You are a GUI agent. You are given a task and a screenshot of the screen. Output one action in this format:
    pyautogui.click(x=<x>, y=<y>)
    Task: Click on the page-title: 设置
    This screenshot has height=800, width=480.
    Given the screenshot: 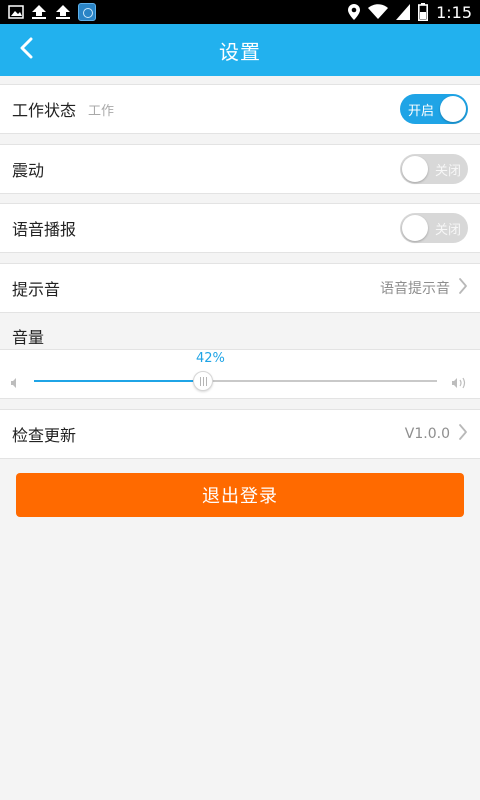 What is the action you would take?
    pyautogui.click(x=240, y=51)
    